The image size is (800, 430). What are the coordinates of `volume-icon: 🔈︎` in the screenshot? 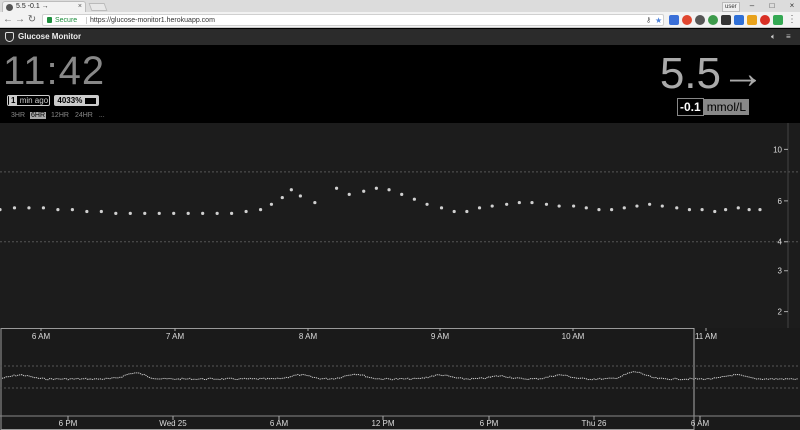 It's located at (773, 37).